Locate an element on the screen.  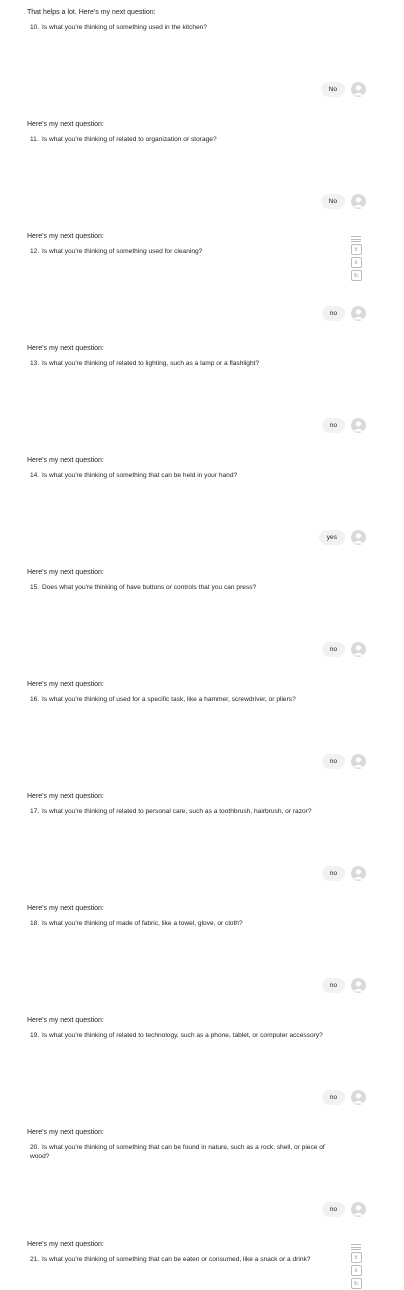
question-number: 19. is located at coordinates (35, 1035).